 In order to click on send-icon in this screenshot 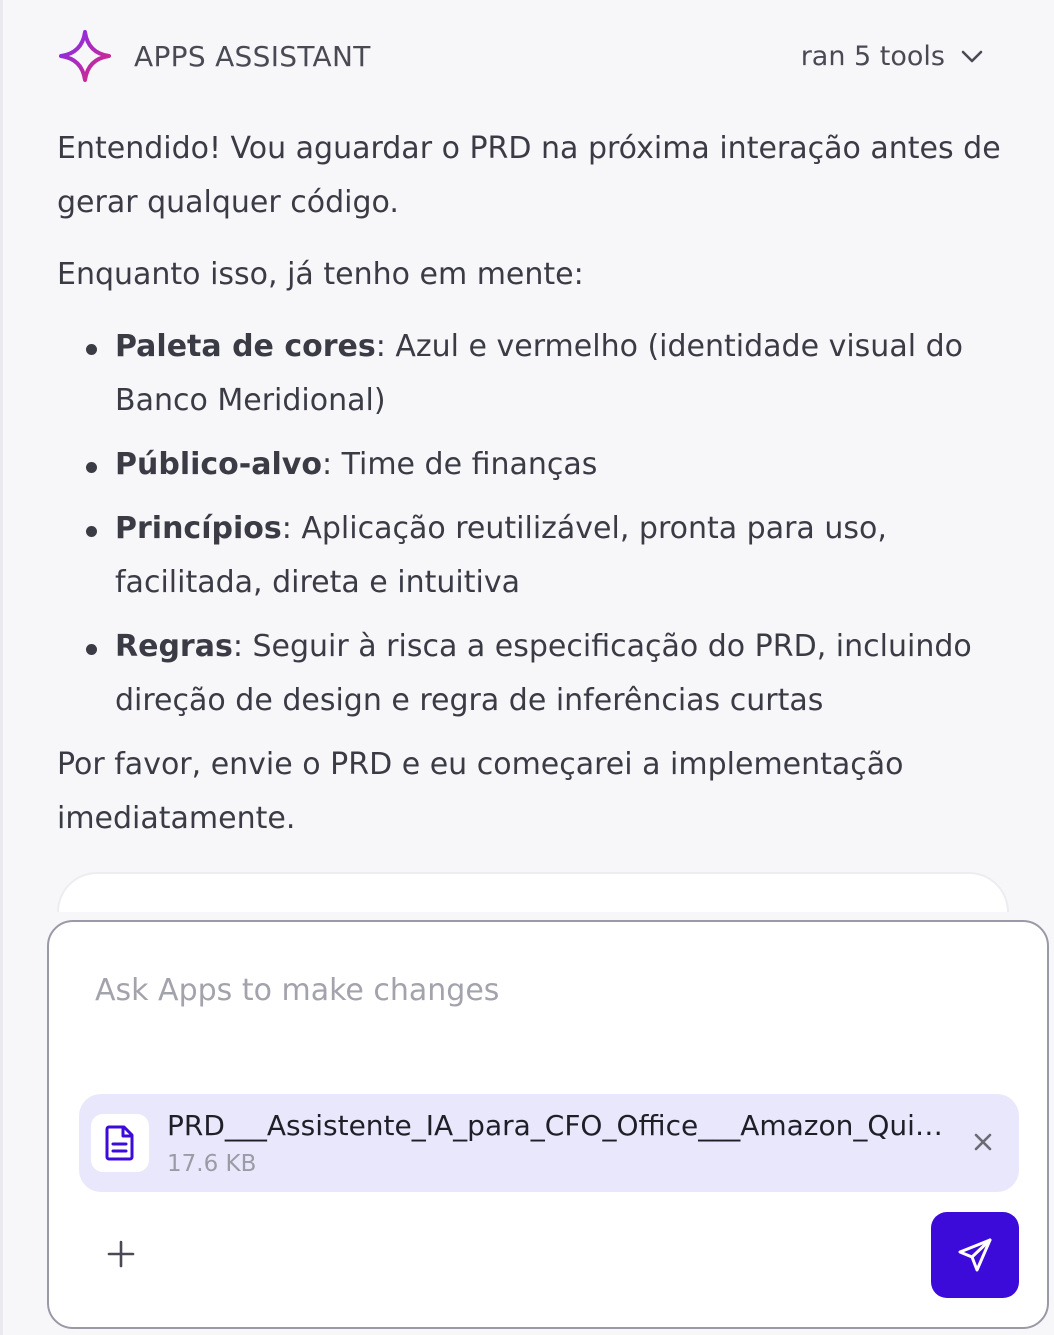, I will do `click(975, 1255)`.